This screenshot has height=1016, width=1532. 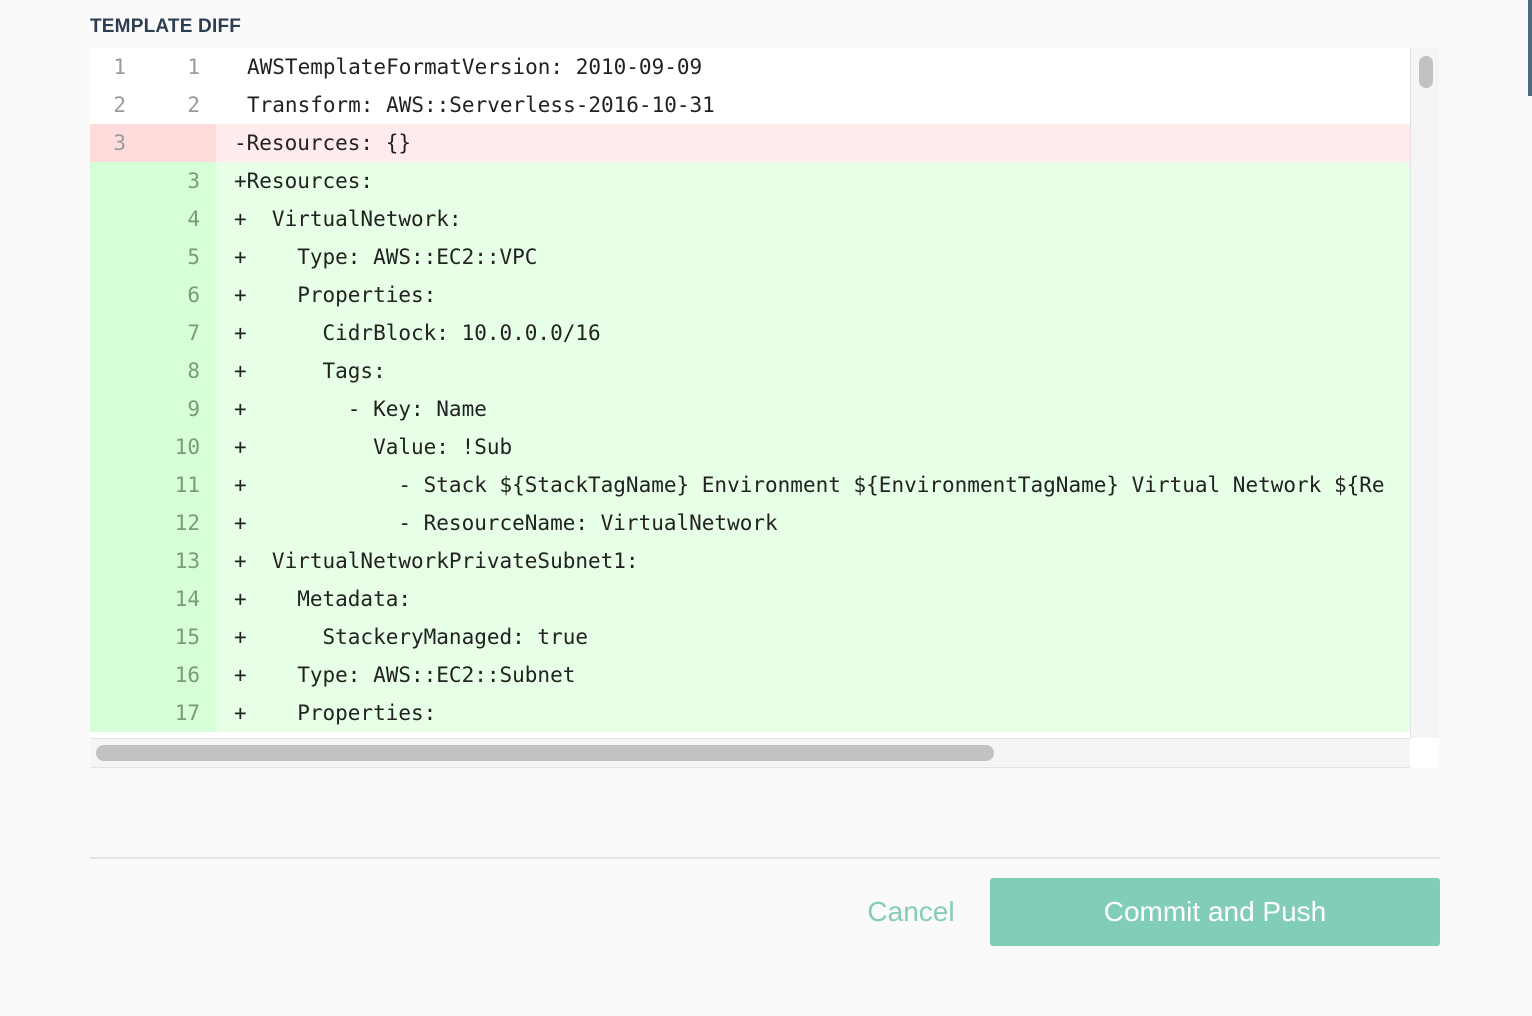 I want to click on line-number-gutter: 13, so click(x=153, y=561).